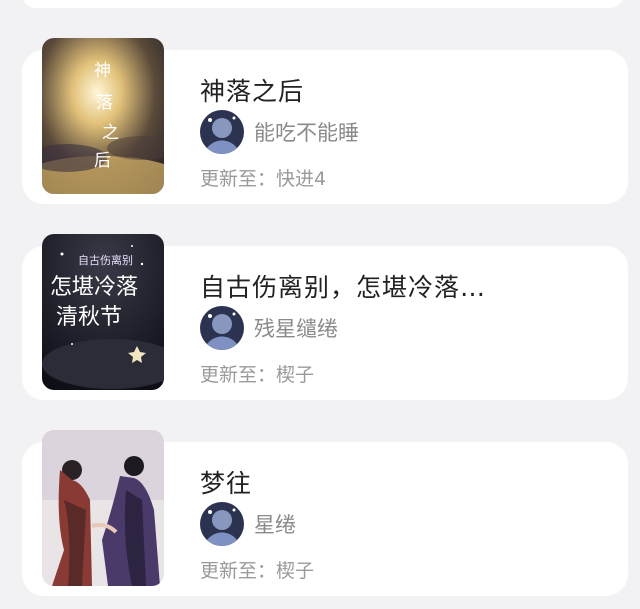 This screenshot has height=609, width=640. I want to click on author-row: 残星缱绻, so click(269, 328).